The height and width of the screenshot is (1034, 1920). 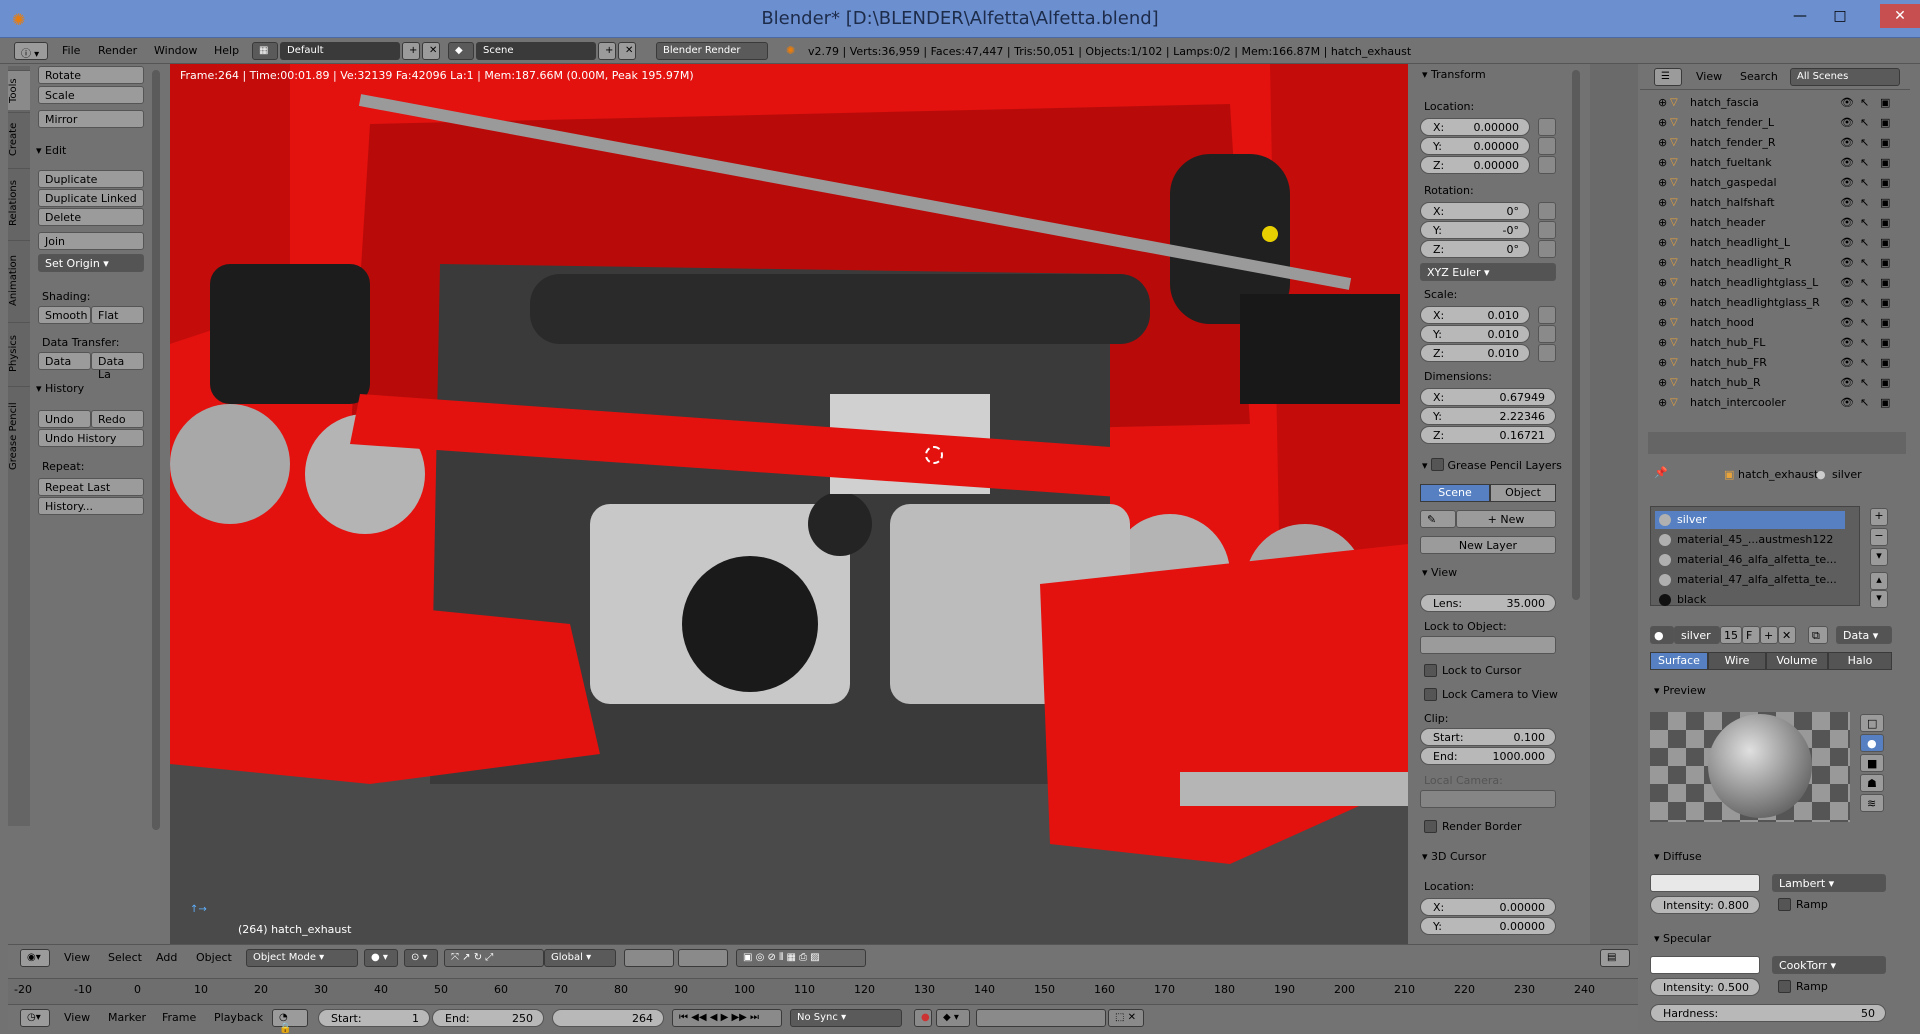 What do you see at coordinates (1775, 343) in the screenshot?
I see `outliner-item: ⊕ ▽ hatch_hub_FL 👁 ↖ ▣` at bounding box center [1775, 343].